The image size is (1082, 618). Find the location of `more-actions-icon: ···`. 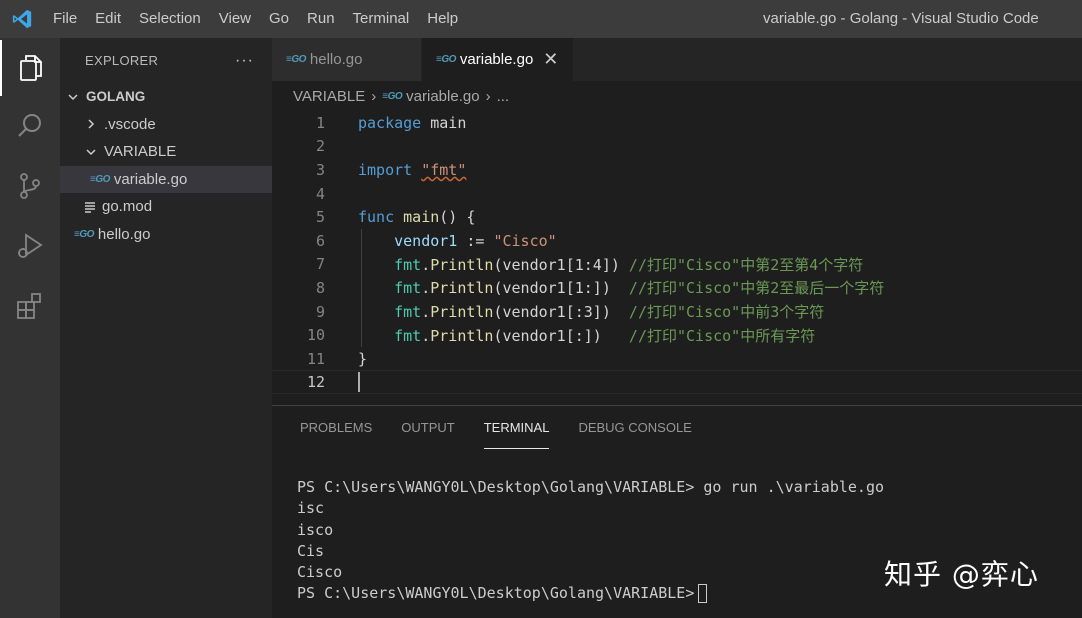

more-actions-icon: ··· is located at coordinates (244, 61).